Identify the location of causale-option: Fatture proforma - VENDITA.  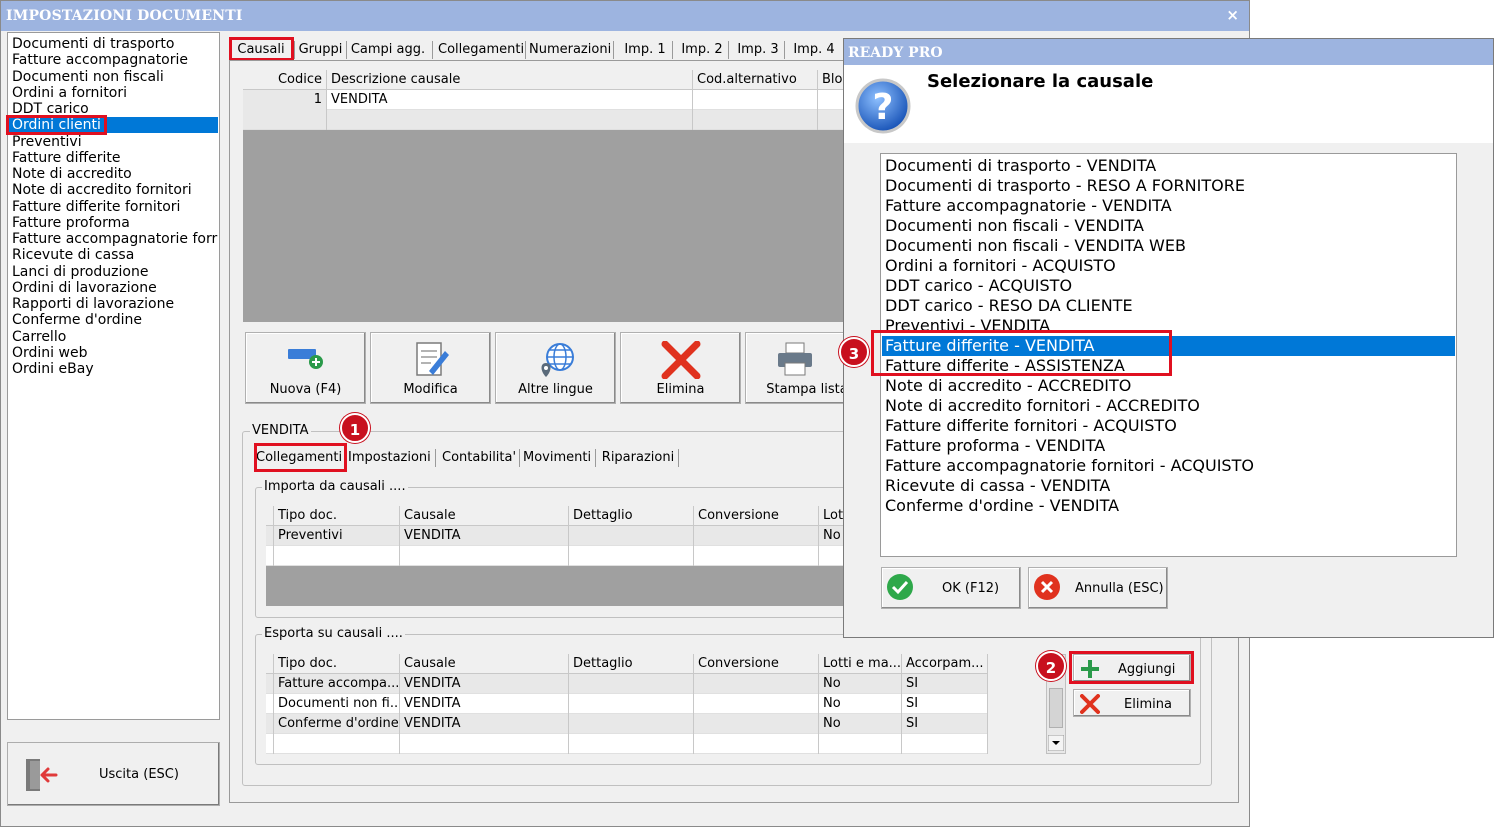
(1170, 446).